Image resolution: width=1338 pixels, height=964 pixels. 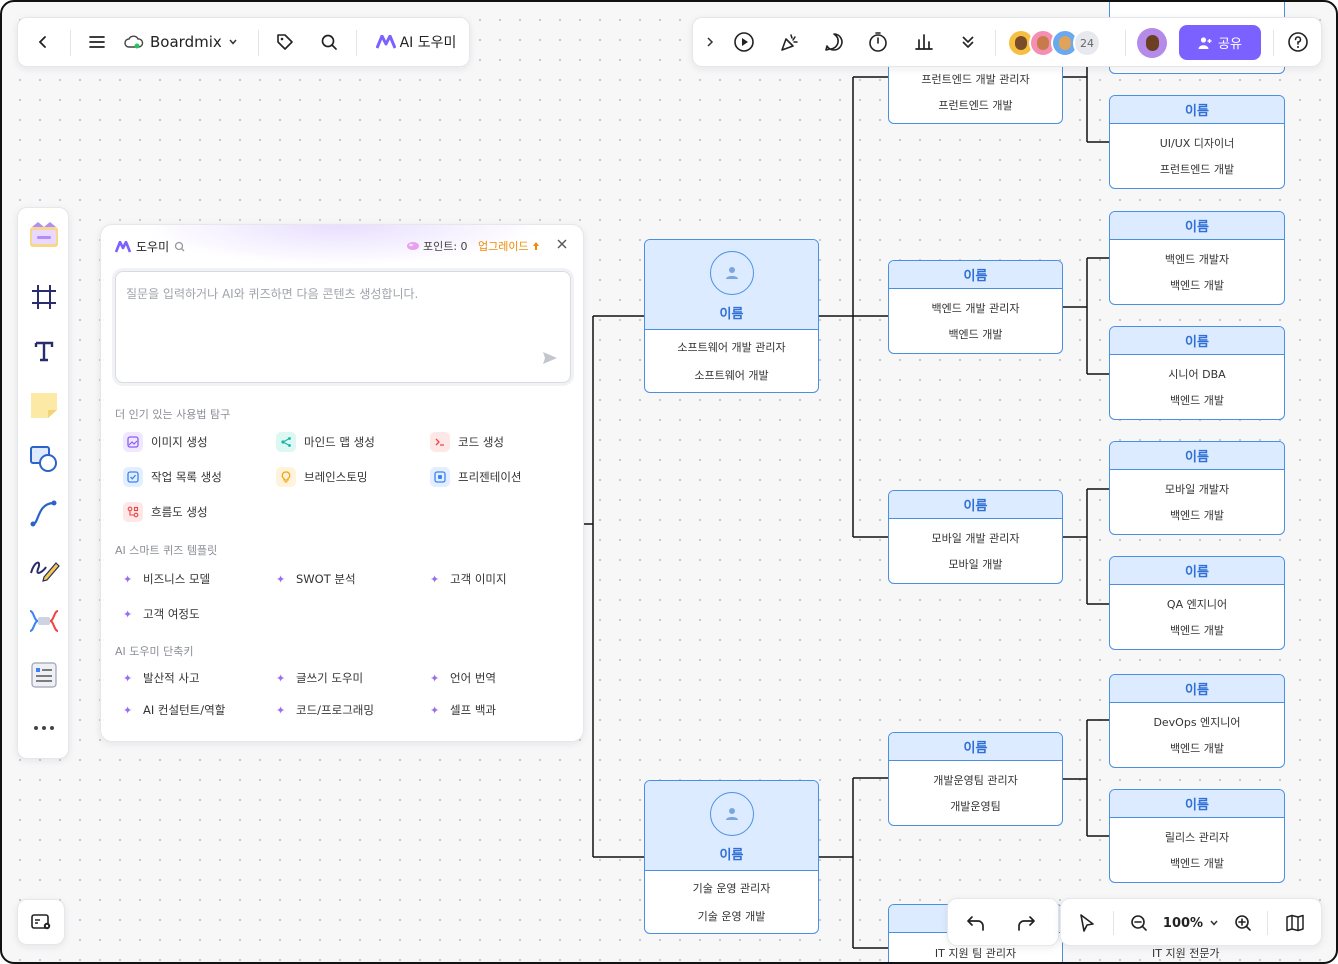 I want to click on zoom-in-button, so click(x=1243, y=923).